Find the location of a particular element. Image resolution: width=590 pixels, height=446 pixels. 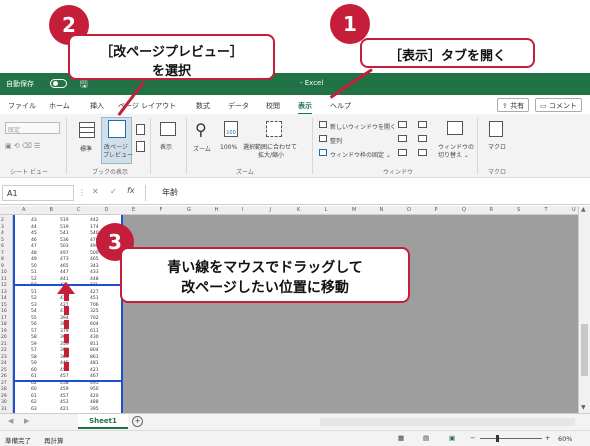

cell: 59 is located at coordinates (34, 344).